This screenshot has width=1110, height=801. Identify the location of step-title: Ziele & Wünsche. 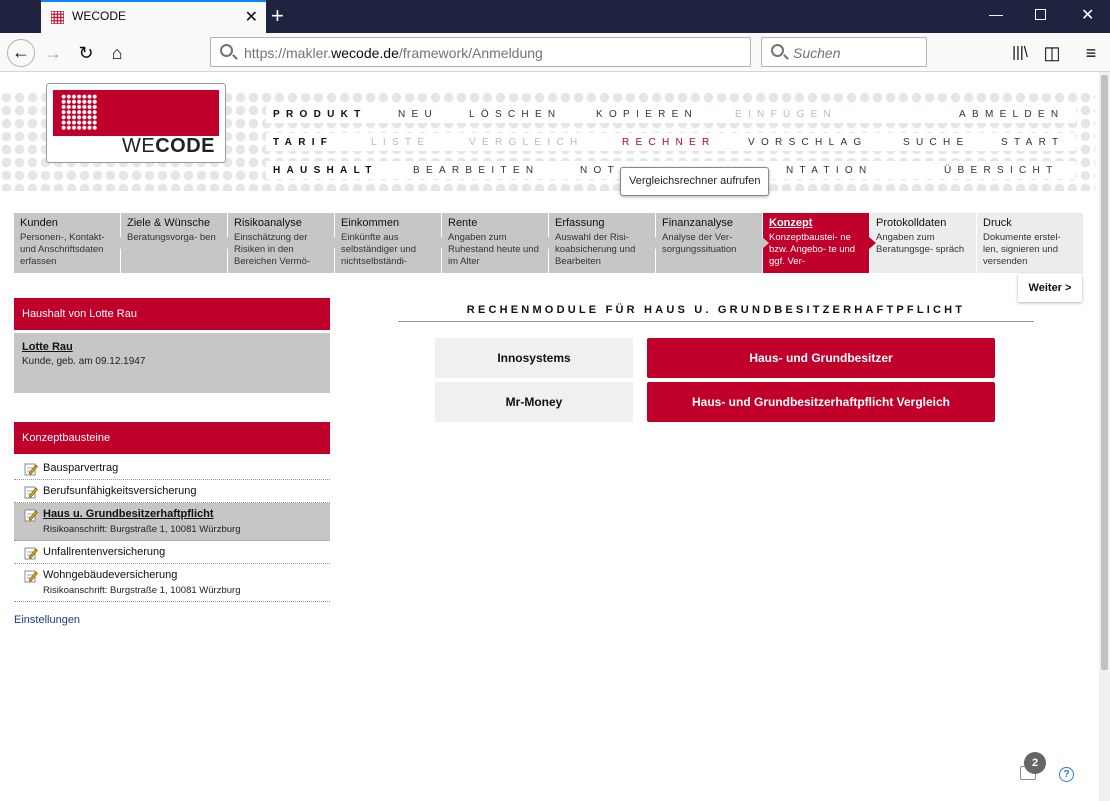
(169, 223).